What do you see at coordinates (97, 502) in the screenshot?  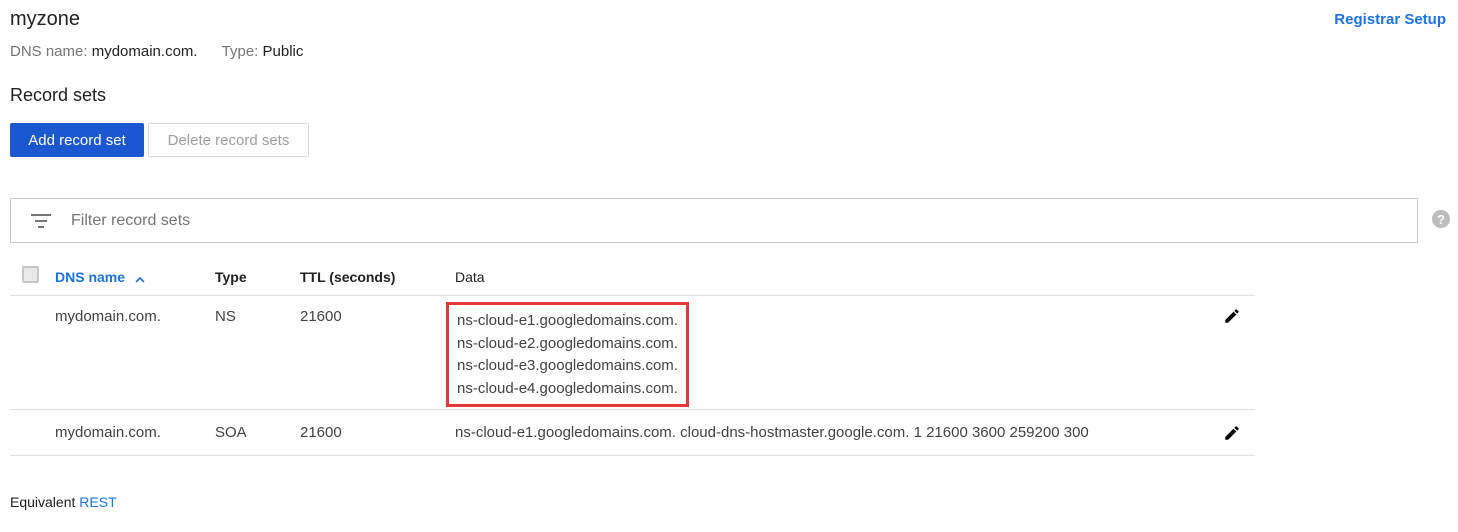 I see `rest-link: REST` at bounding box center [97, 502].